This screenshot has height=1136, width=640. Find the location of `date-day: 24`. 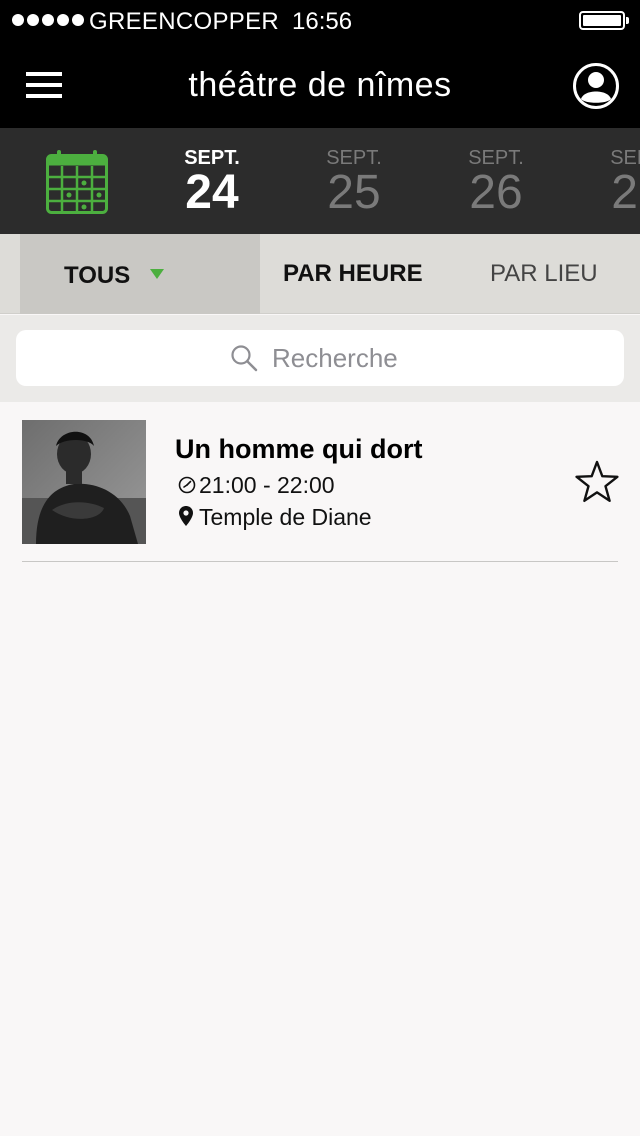

date-day: 24 is located at coordinates (212, 192).